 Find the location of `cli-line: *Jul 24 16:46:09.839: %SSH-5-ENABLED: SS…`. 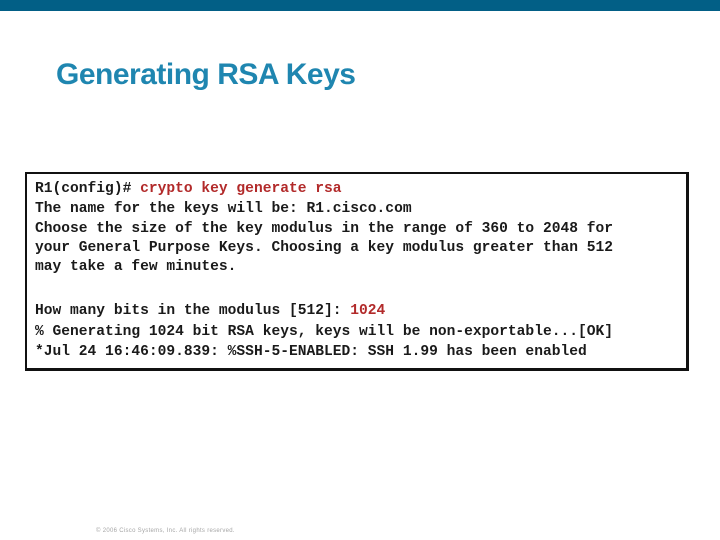

cli-line: *Jul 24 16:46:09.839: %SSH-5-ENABLED: SS… is located at coordinates (311, 352).